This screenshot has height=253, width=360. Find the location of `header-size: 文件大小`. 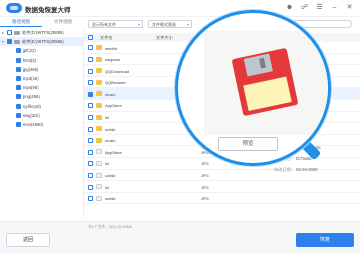

header-size: 文件大小 is located at coordinates (164, 38).